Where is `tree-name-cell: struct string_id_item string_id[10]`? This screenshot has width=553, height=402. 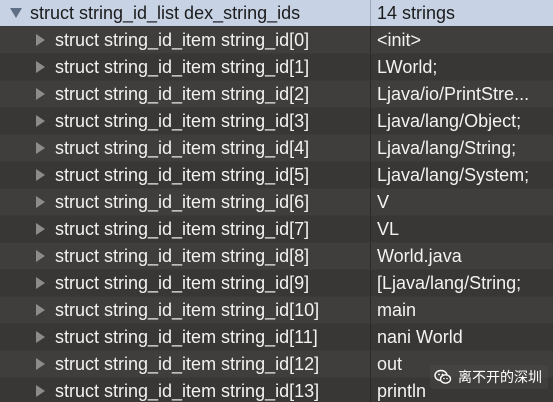
tree-name-cell: struct string_id_item string_id[10] is located at coordinates (185, 310).